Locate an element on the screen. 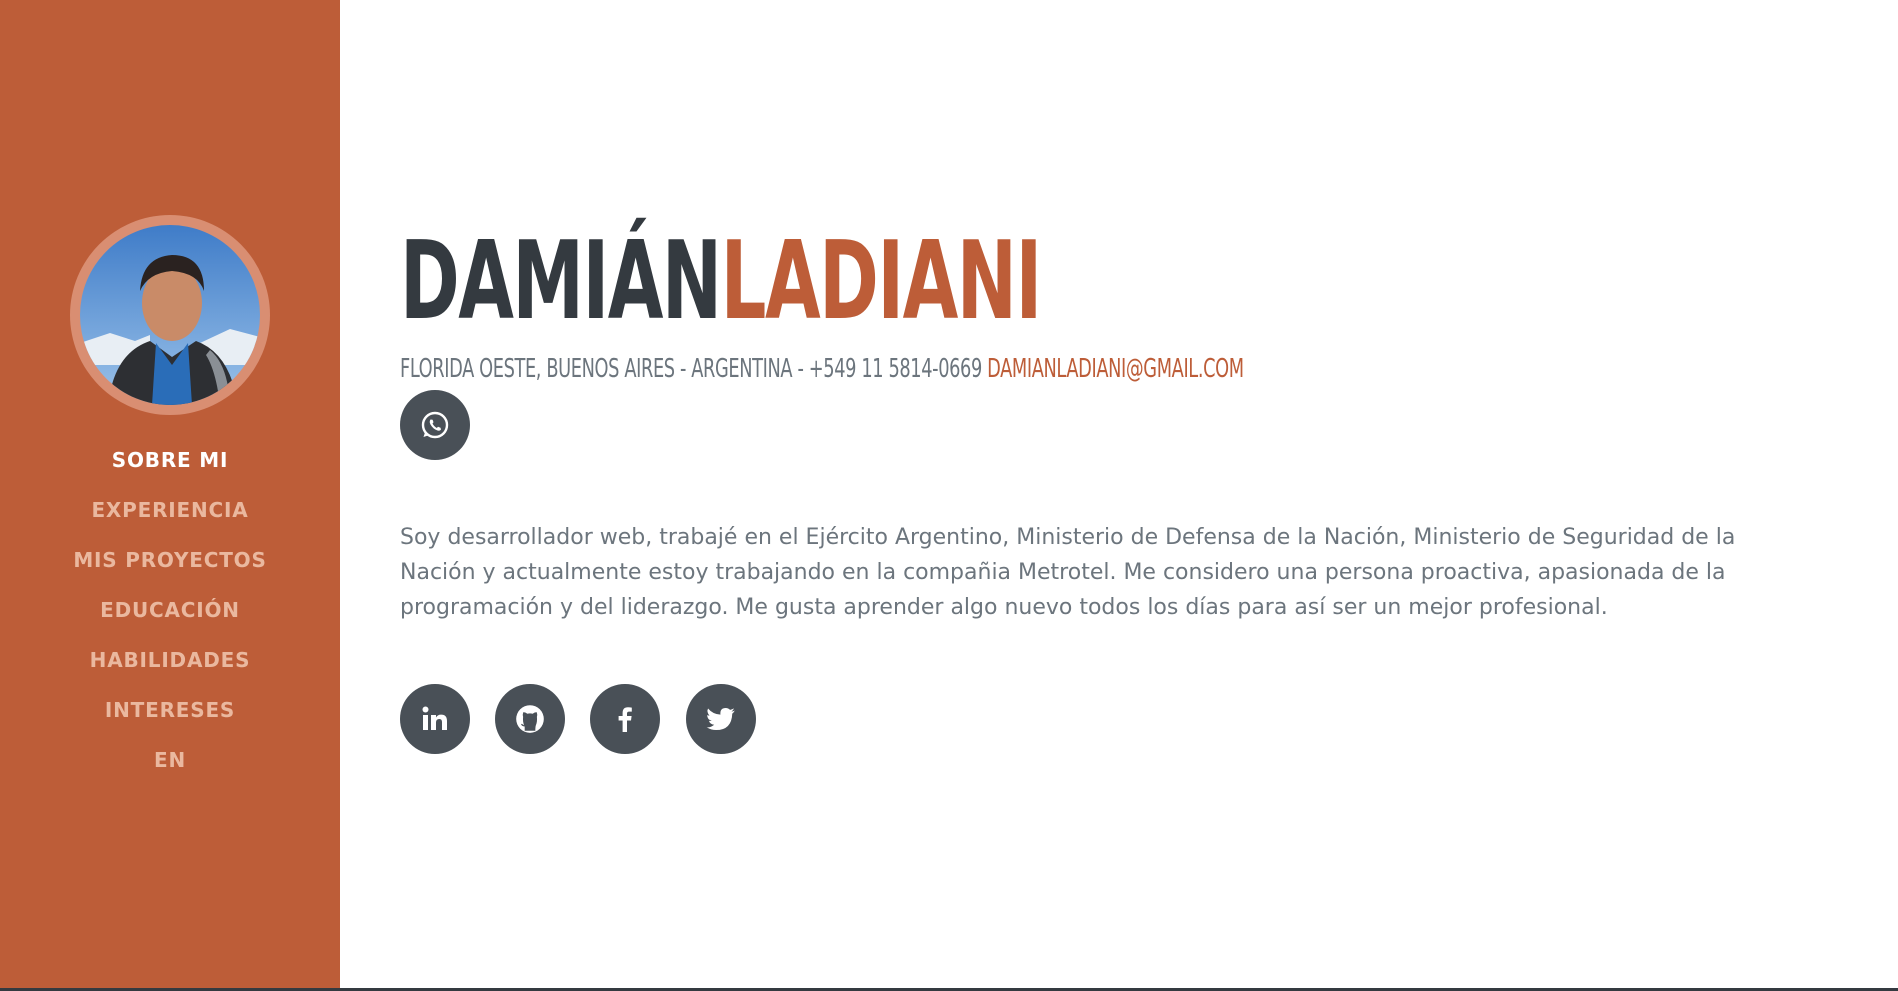 The image size is (1898, 991). github-button is located at coordinates (530, 719).